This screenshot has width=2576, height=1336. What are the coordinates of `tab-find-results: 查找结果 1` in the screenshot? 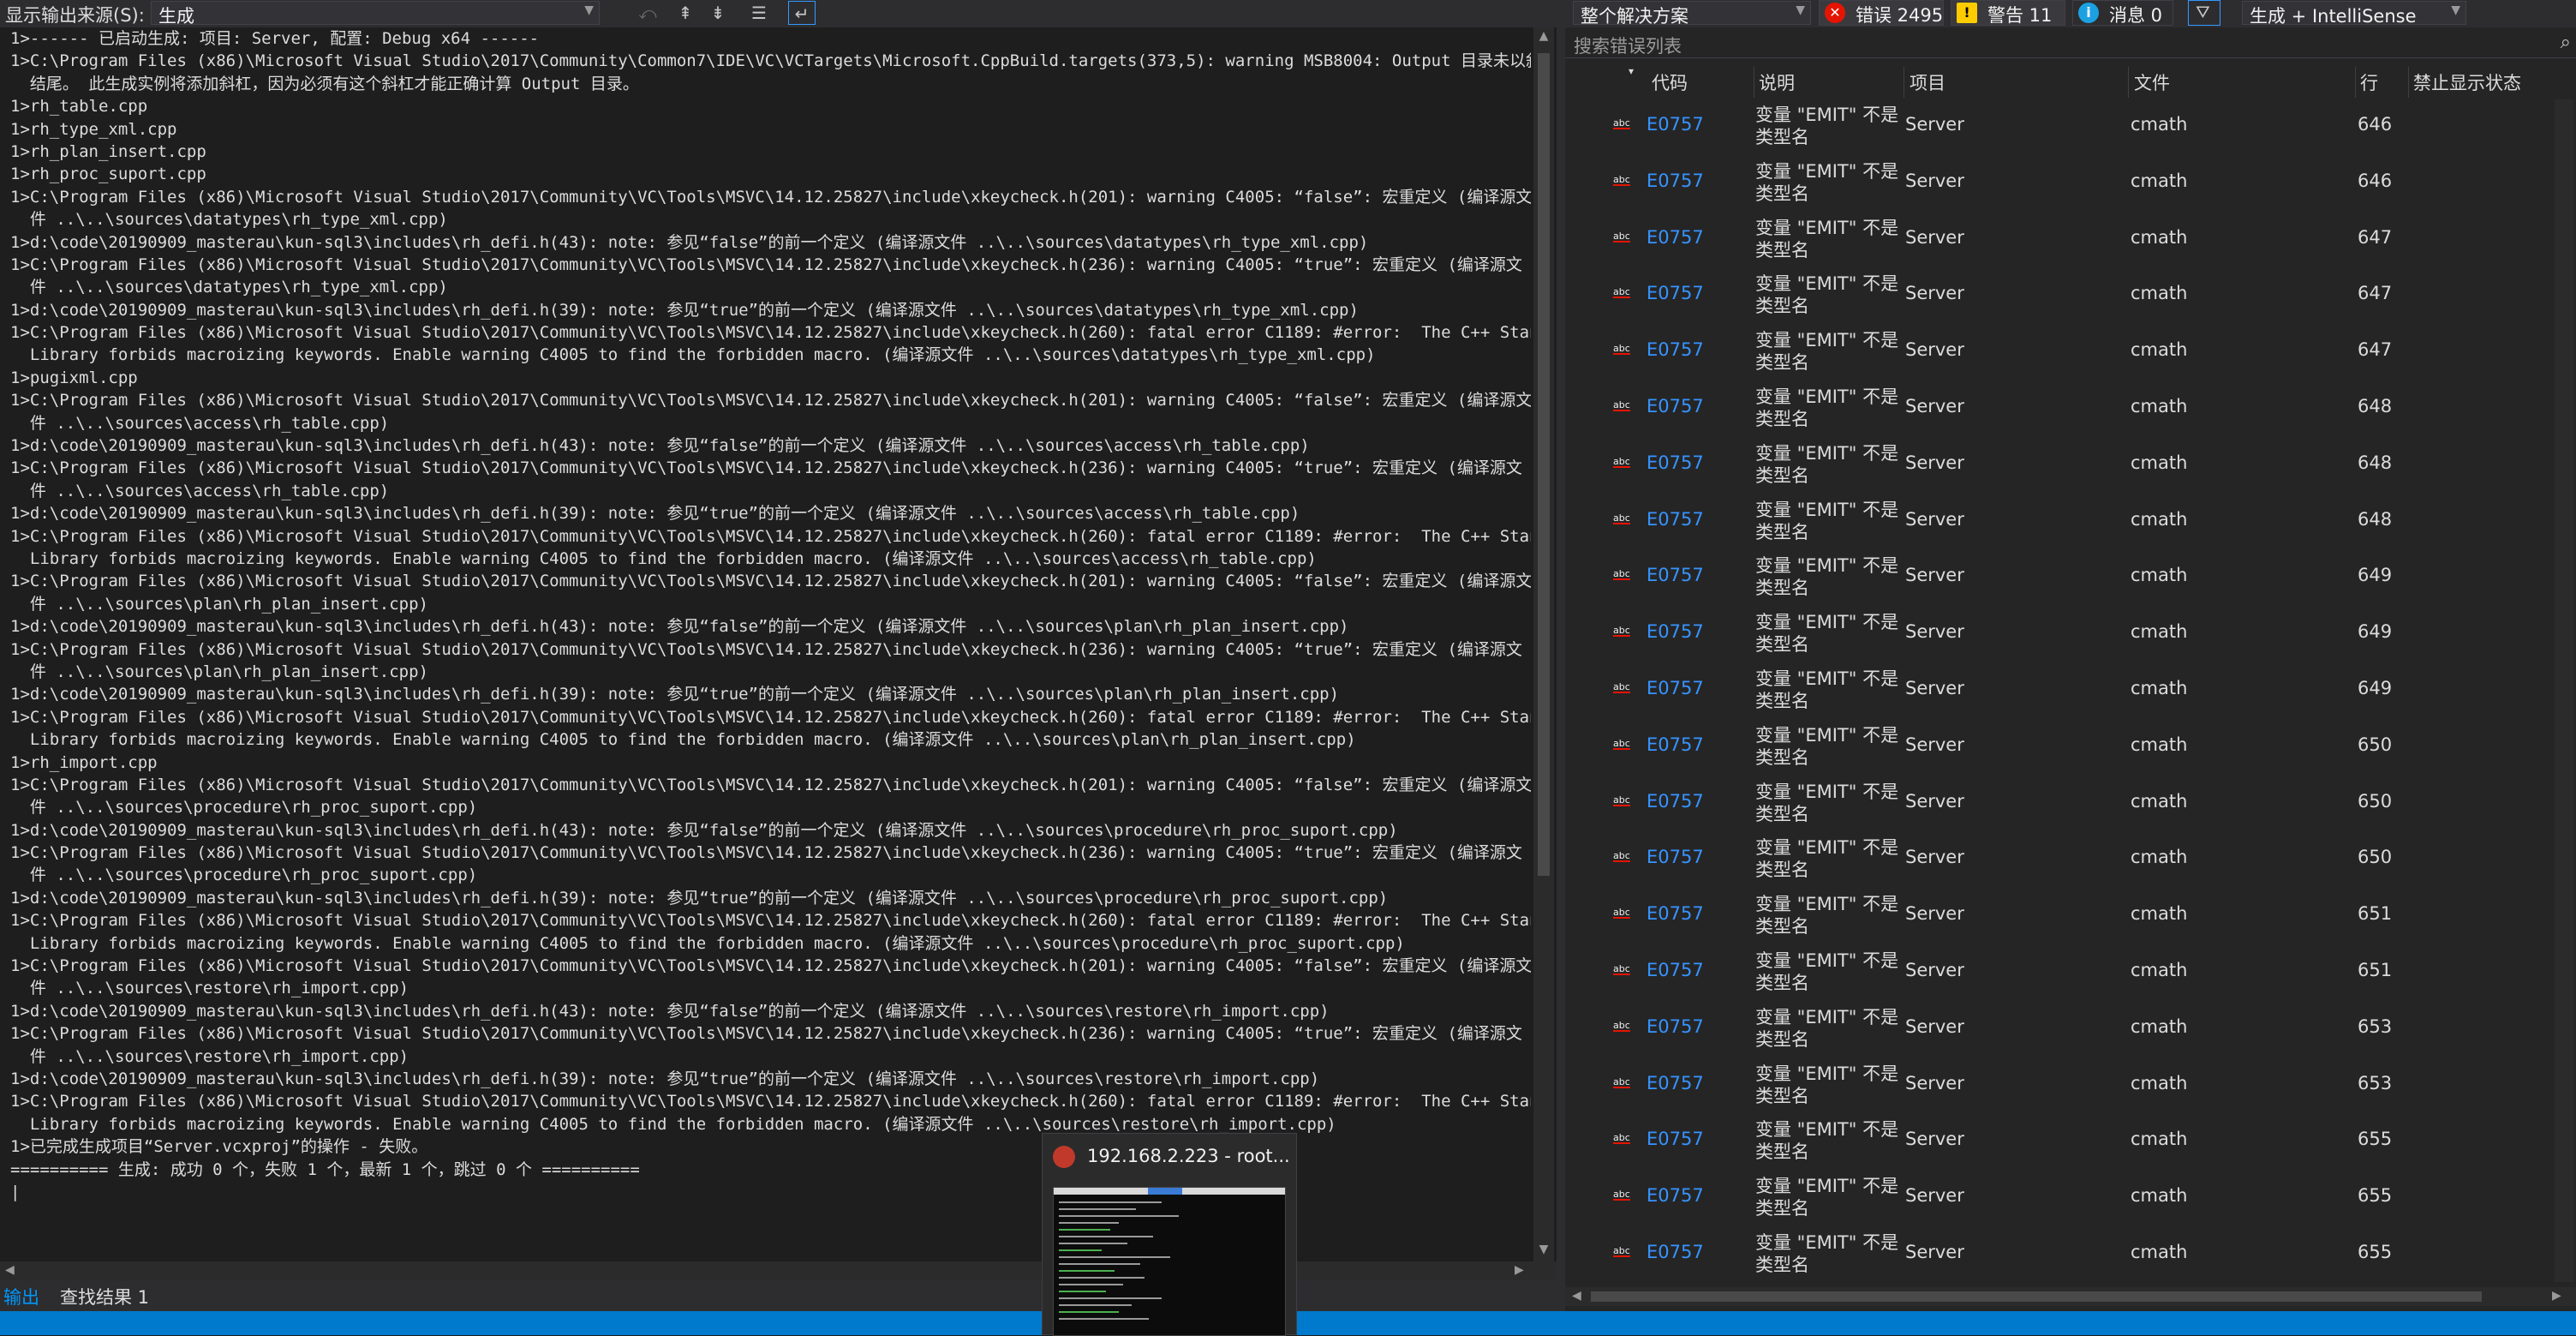 It's located at (105, 1296).